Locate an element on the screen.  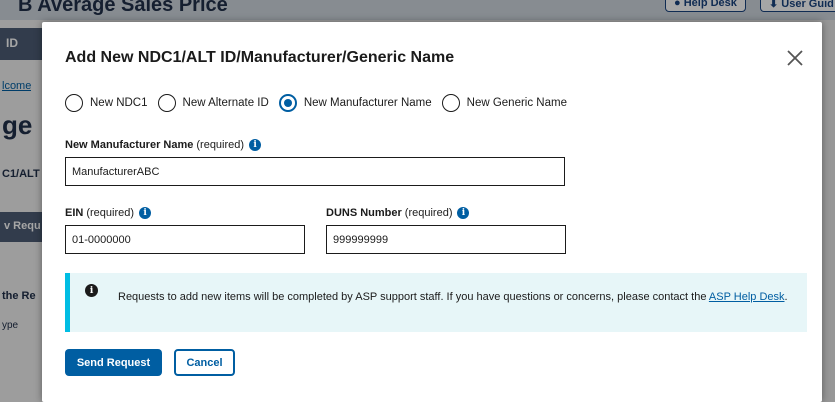
radio-new-generic-name: New Generic Name is located at coordinates (504, 103).